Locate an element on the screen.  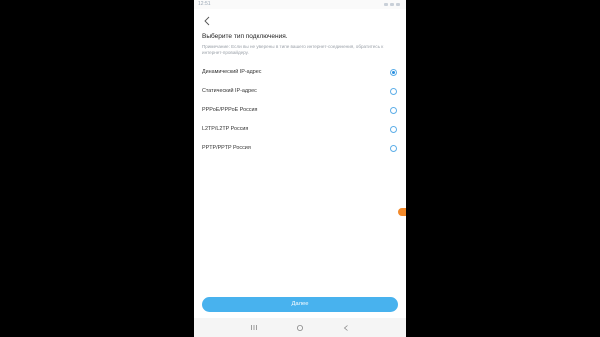
page-title: Выберите тип подключения. is located at coordinates (245, 36).